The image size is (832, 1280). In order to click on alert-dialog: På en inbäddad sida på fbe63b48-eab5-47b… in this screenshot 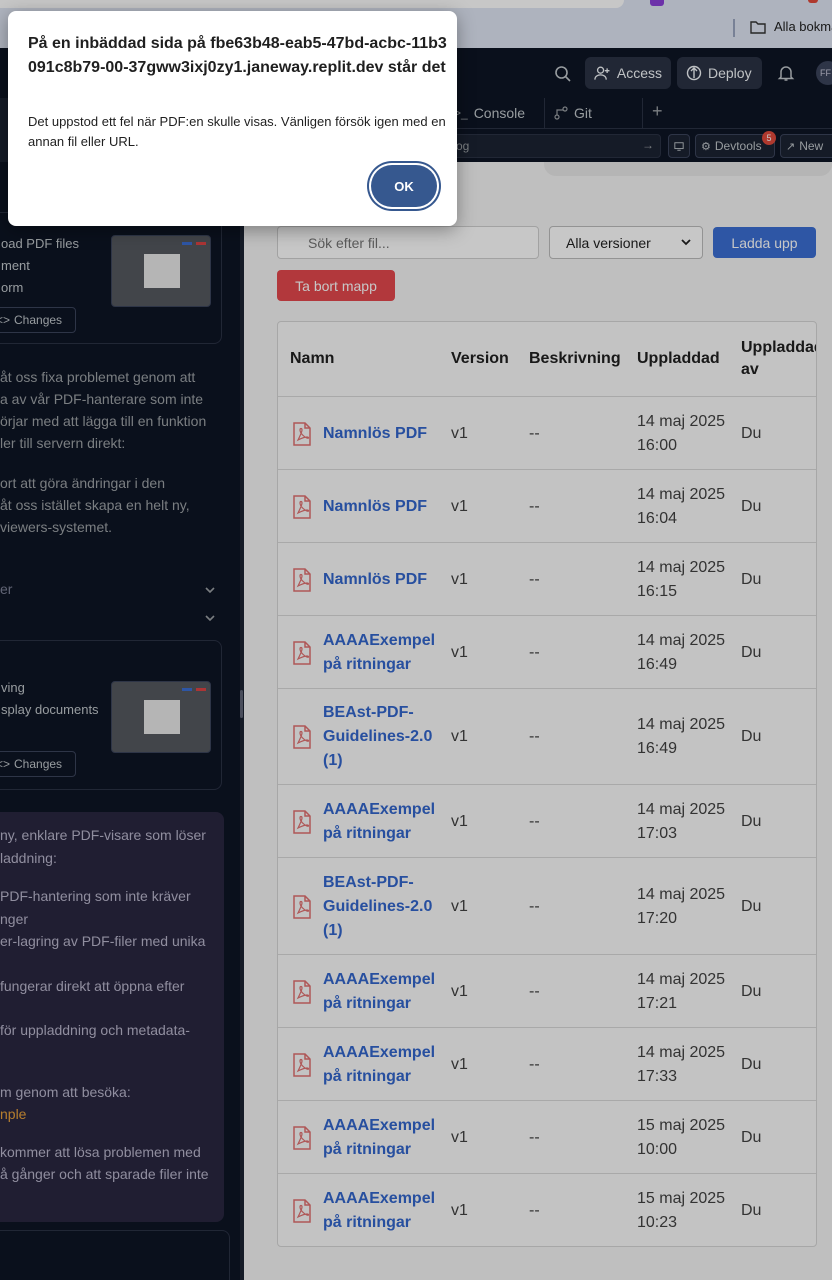, I will do `click(232, 118)`.